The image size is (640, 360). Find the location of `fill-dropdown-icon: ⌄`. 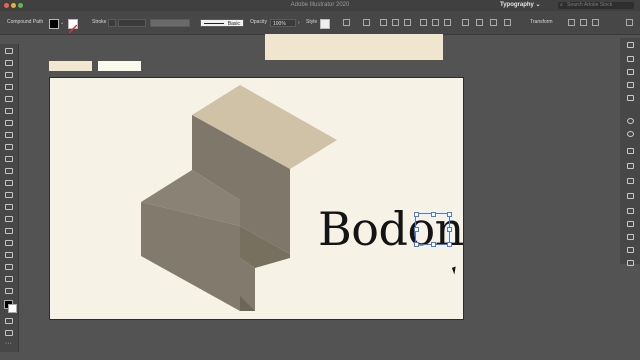

fill-dropdown-icon: ⌄ is located at coordinates (62, 23).